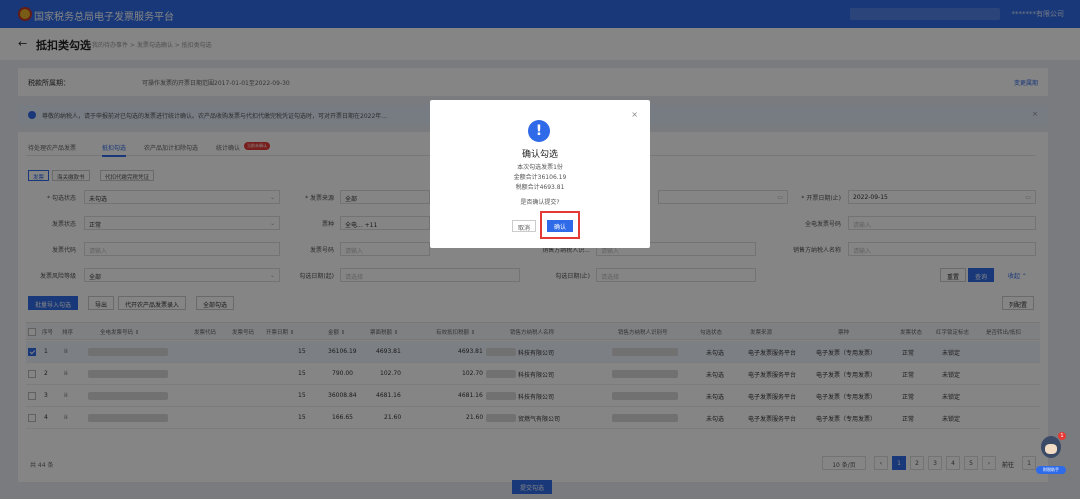  I want to click on confirm-button: 确认, so click(560, 226).